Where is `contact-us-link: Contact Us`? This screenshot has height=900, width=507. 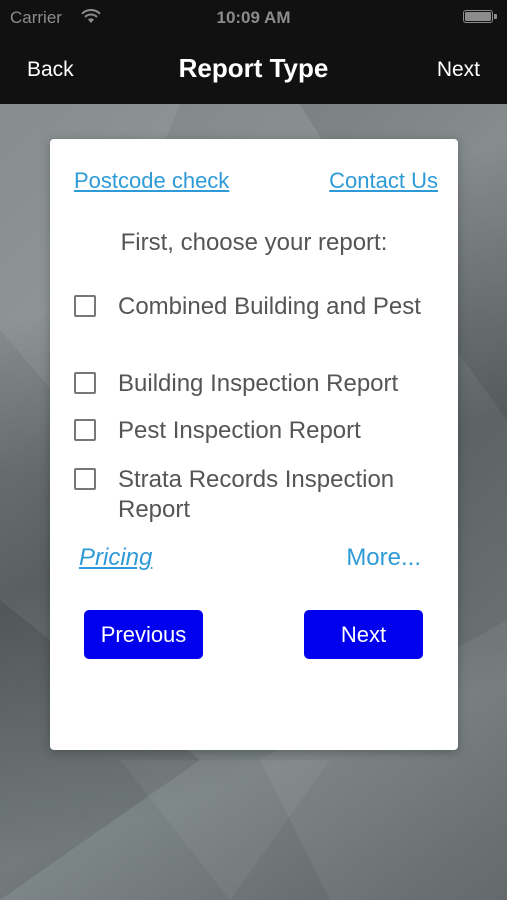 contact-us-link: Contact Us is located at coordinates (383, 181).